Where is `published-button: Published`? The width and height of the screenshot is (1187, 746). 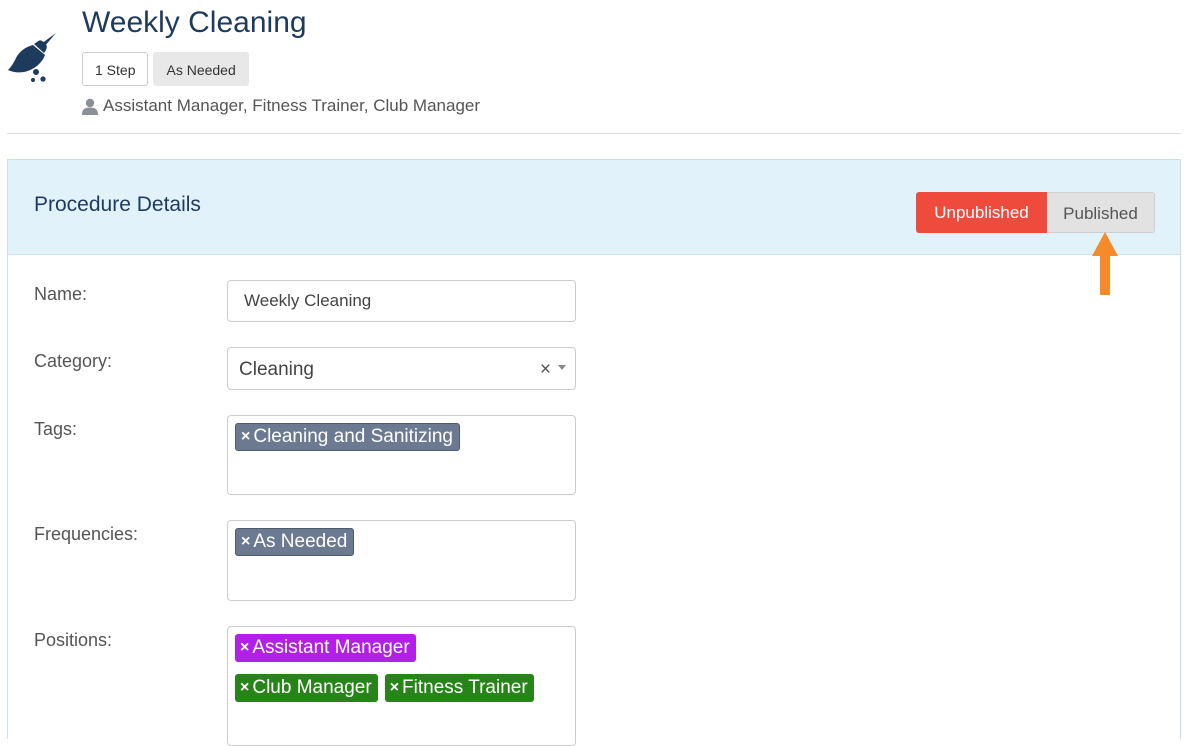
published-button: Published is located at coordinates (1101, 212).